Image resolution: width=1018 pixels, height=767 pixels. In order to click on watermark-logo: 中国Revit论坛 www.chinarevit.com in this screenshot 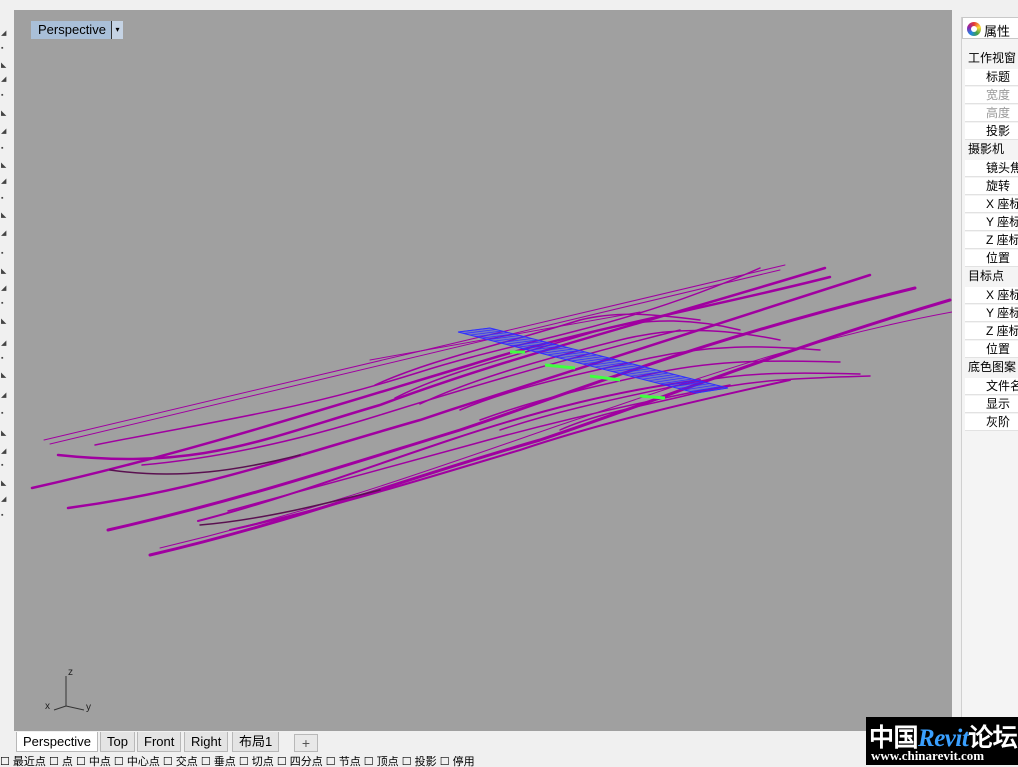, I will do `click(942, 741)`.